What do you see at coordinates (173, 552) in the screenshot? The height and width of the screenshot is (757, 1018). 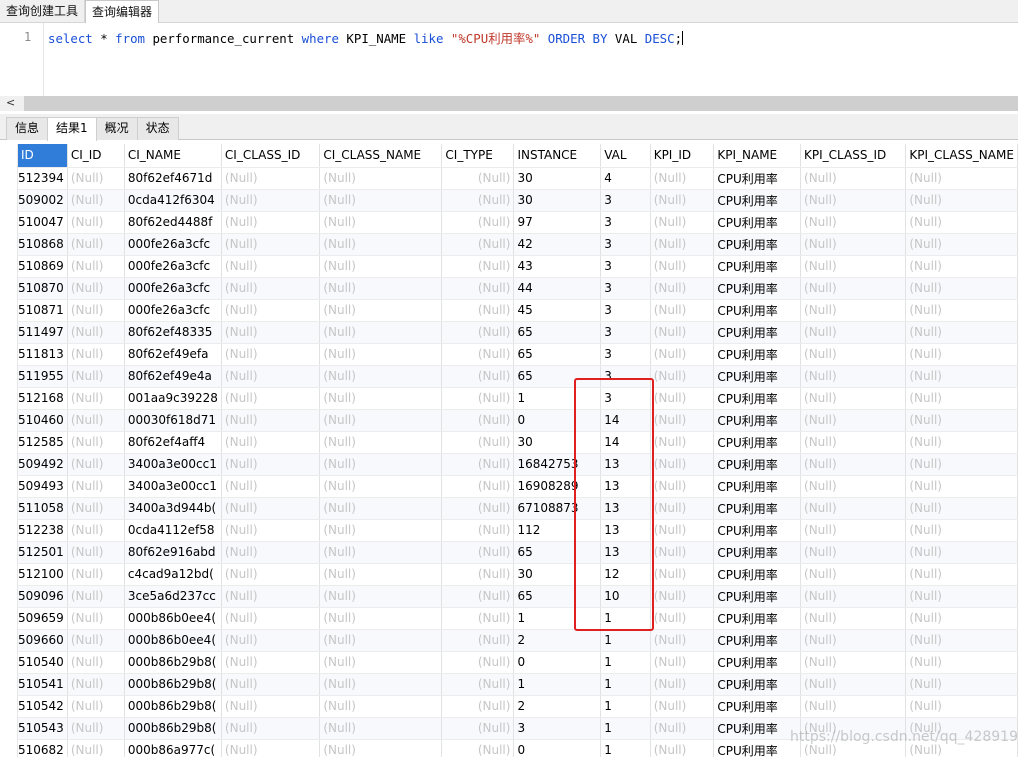 I see `cell-ci-name: 80f62e916abd` at bounding box center [173, 552].